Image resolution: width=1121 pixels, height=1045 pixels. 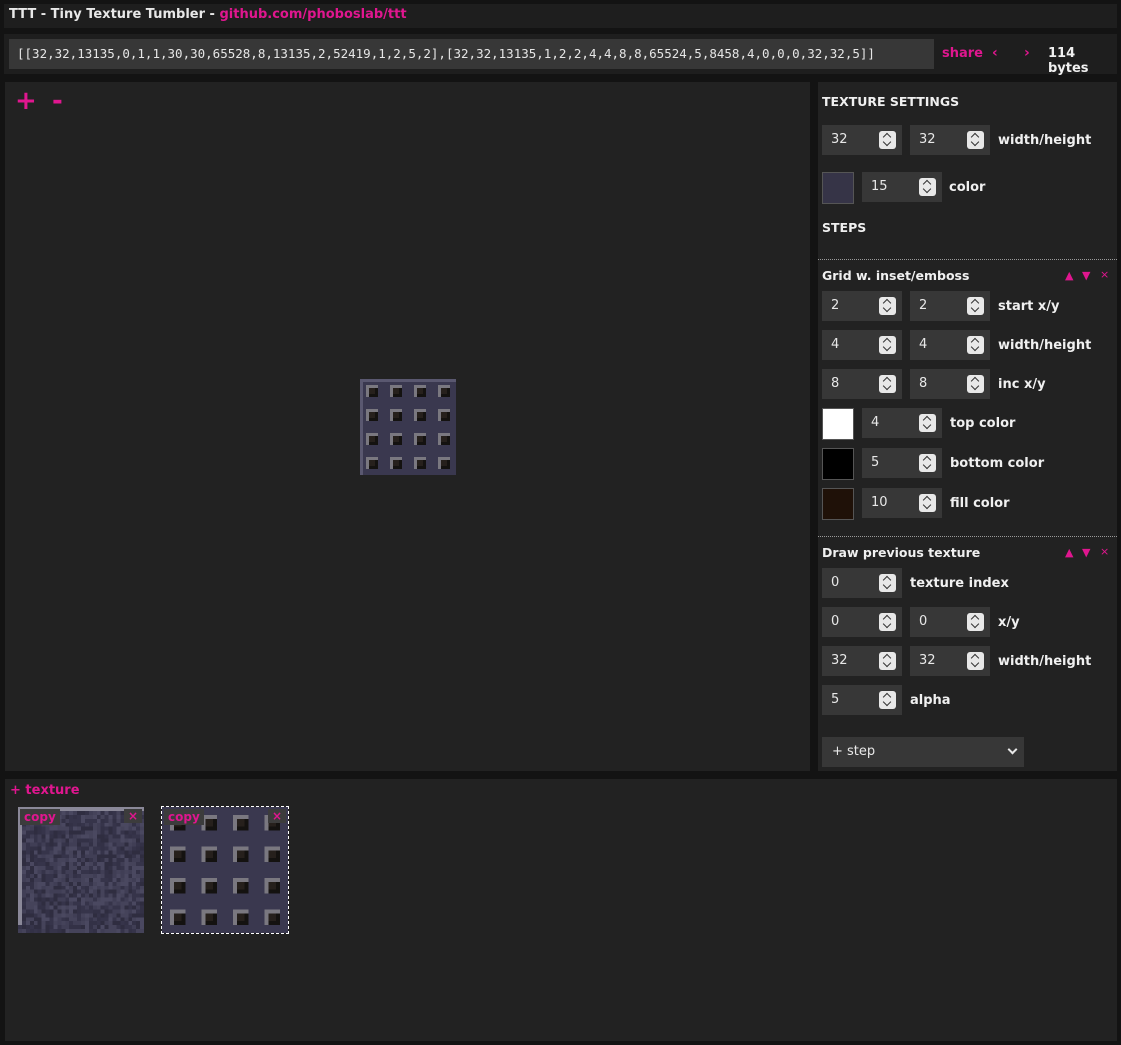 I want to click on inc-x-value: 8, so click(x=835, y=383).